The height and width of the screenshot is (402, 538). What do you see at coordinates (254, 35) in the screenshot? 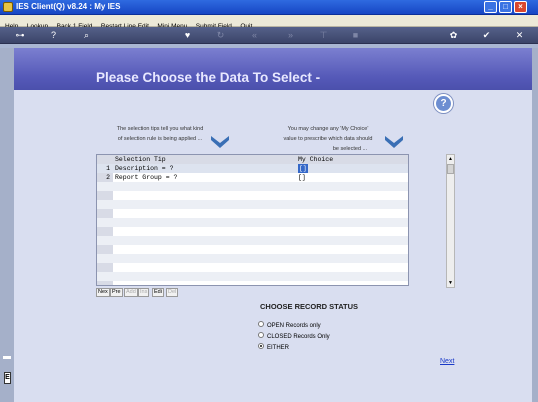
I see `rewind-icon: «` at bounding box center [254, 35].